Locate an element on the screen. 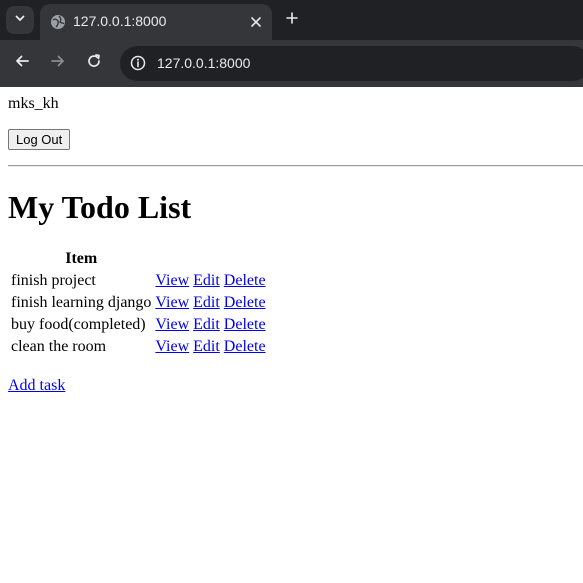 The image size is (583, 583). task-item: buy food(completed) is located at coordinates (78, 324).